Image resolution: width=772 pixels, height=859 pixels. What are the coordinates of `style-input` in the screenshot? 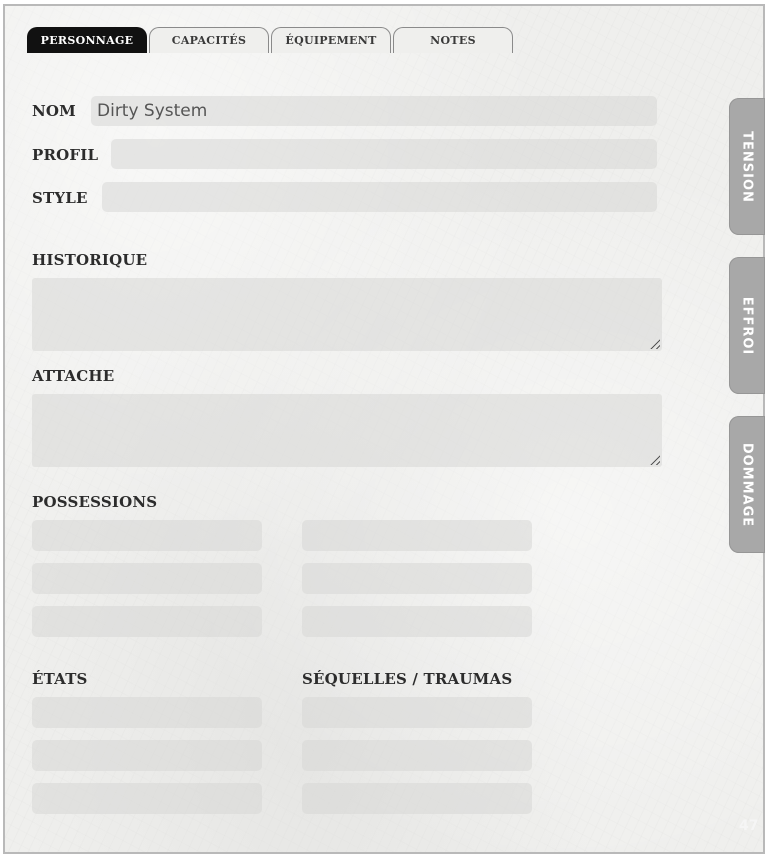 It's located at (379, 197).